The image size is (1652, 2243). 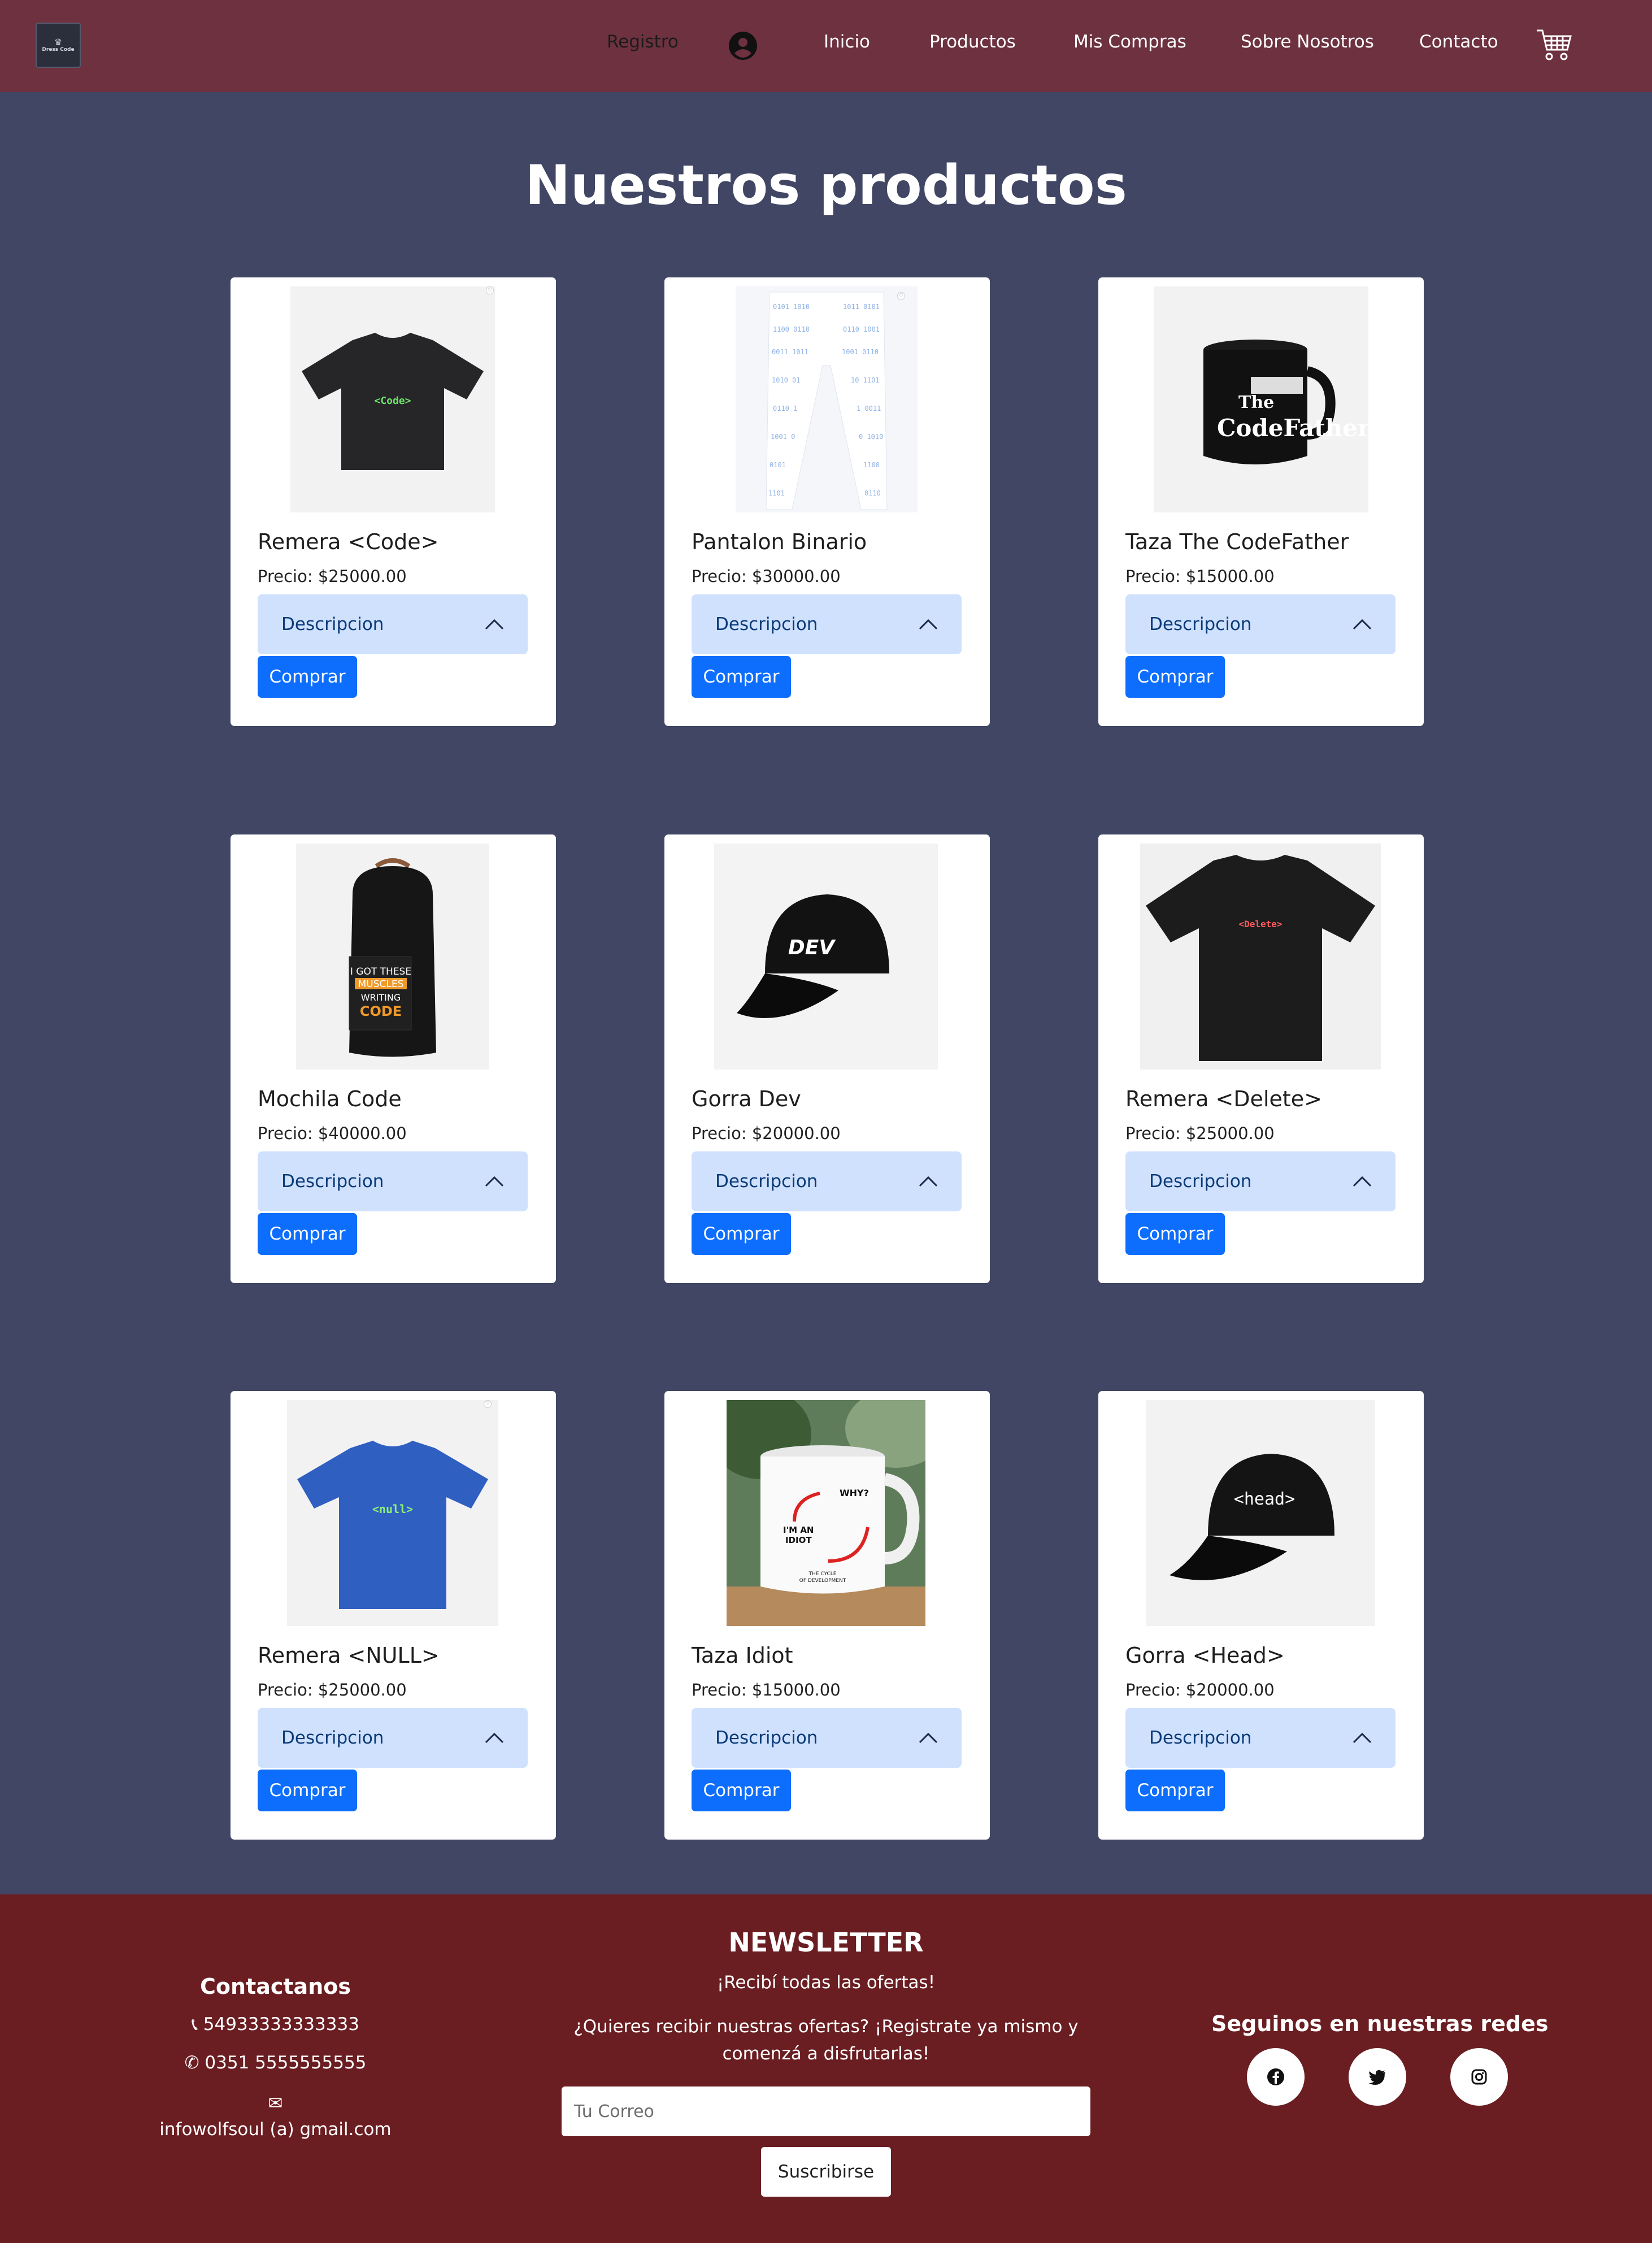 What do you see at coordinates (275, 2063) in the screenshot?
I see `contact-whatsapp: ✆ 0351 5555555555` at bounding box center [275, 2063].